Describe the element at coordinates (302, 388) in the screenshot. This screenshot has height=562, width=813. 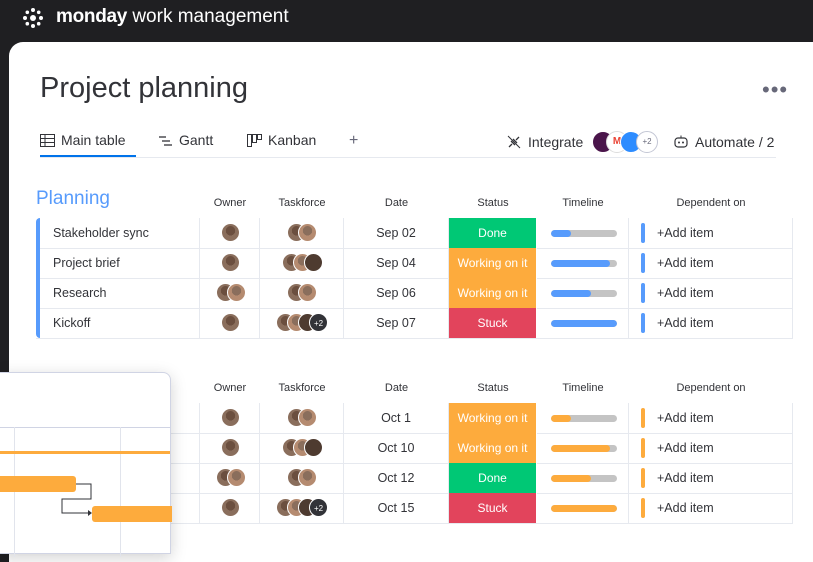
I see `column-header: Taskforce` at that location.